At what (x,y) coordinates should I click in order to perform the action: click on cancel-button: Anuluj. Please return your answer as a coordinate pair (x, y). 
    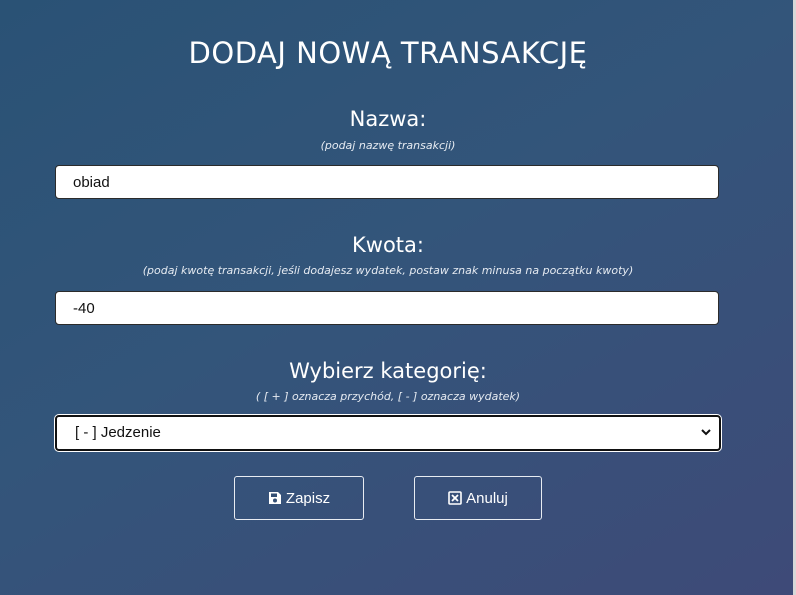
    Looking at the image, I should click on (478, 498).